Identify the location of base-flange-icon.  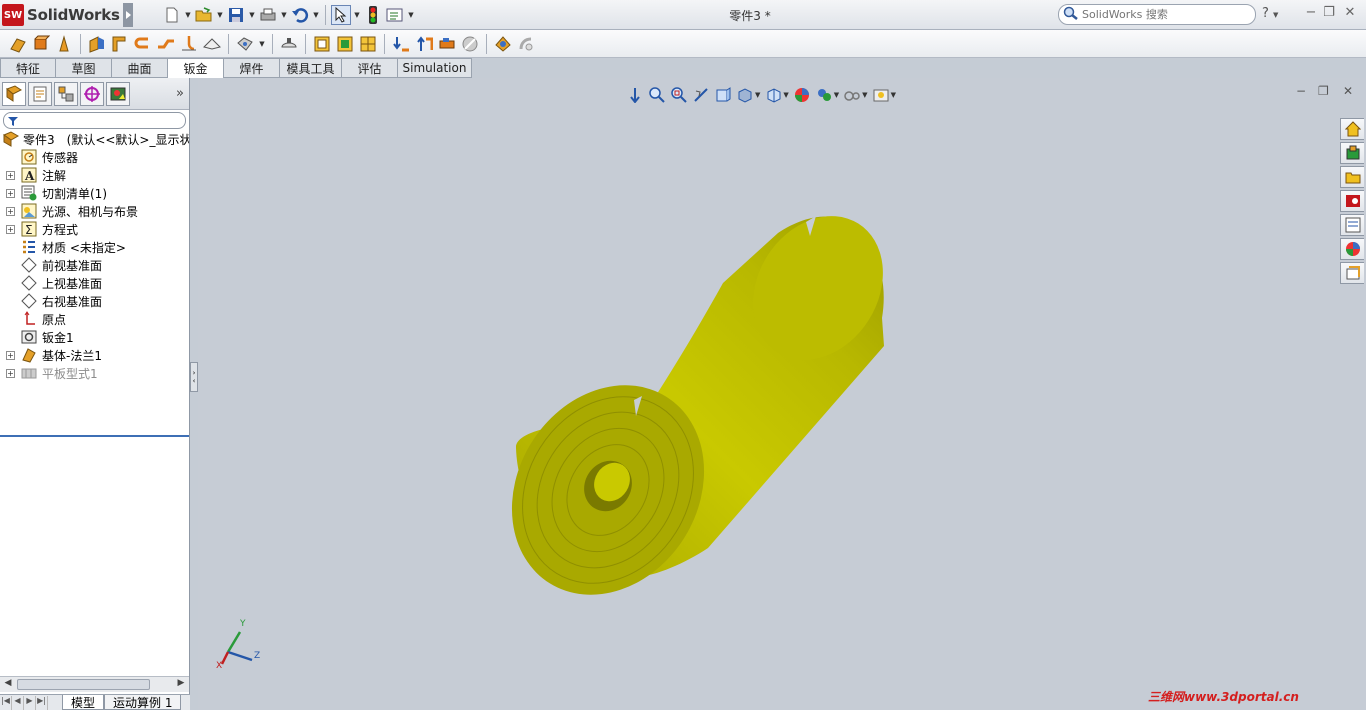
(18, 44).